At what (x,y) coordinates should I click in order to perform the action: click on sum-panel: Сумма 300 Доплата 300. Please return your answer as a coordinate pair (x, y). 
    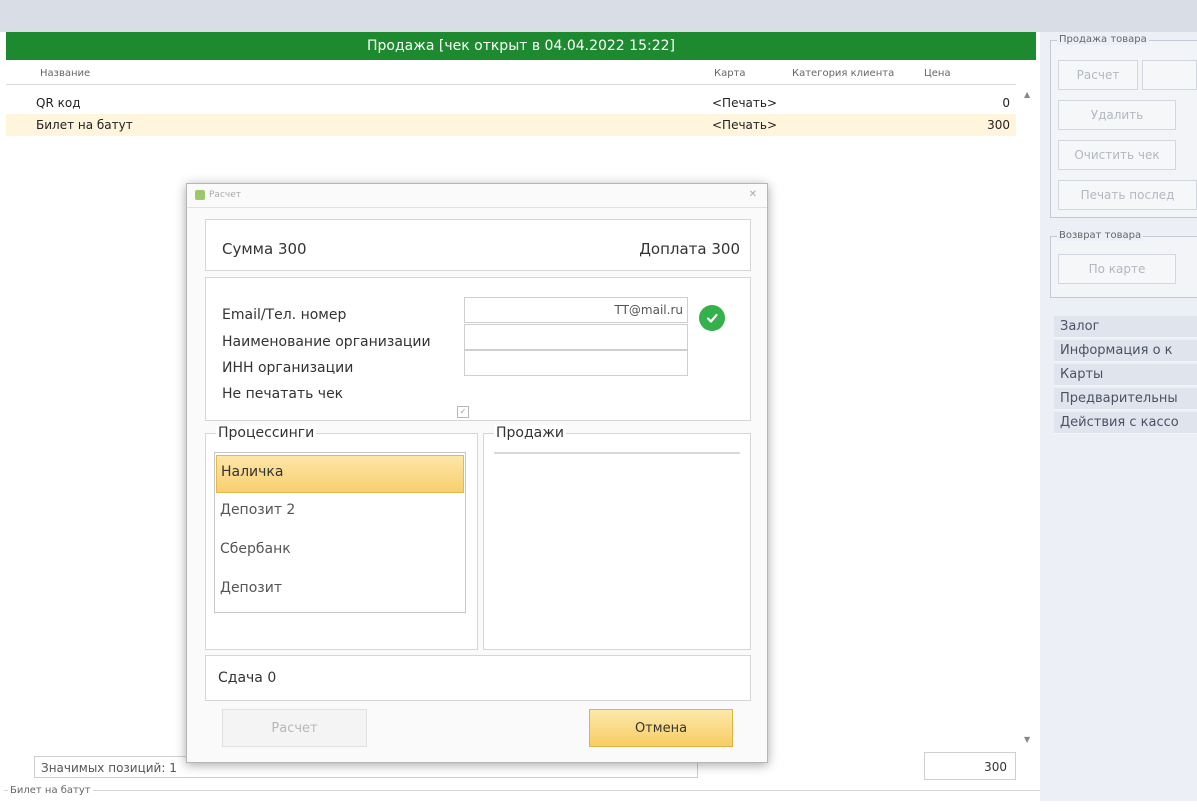
    Looking at the image, I should click on (478, 245).